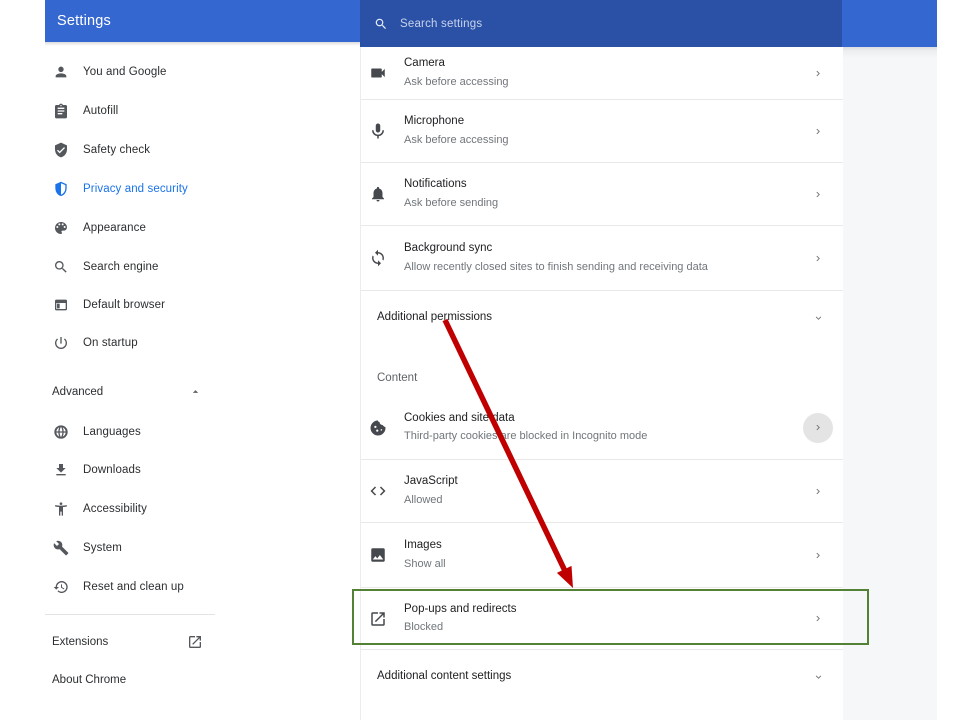 Image resolution: width=960 pixels, height=720 pixels. I want to click on header-right-segment, so click(889, 23).